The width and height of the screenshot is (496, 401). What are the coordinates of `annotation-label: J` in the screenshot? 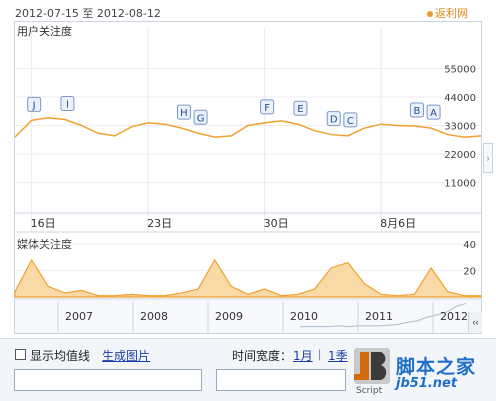 It's located at (34, 105).